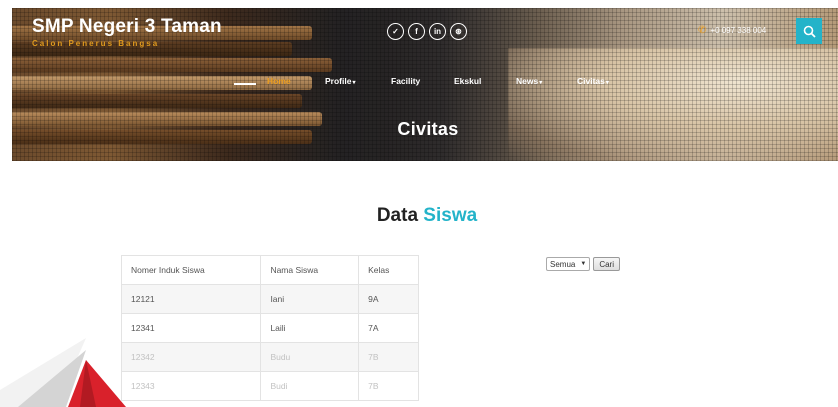  Describe the element at coordinates (310, 270) in the screenshot. I see `column-header: Nama Siswa` at that location.